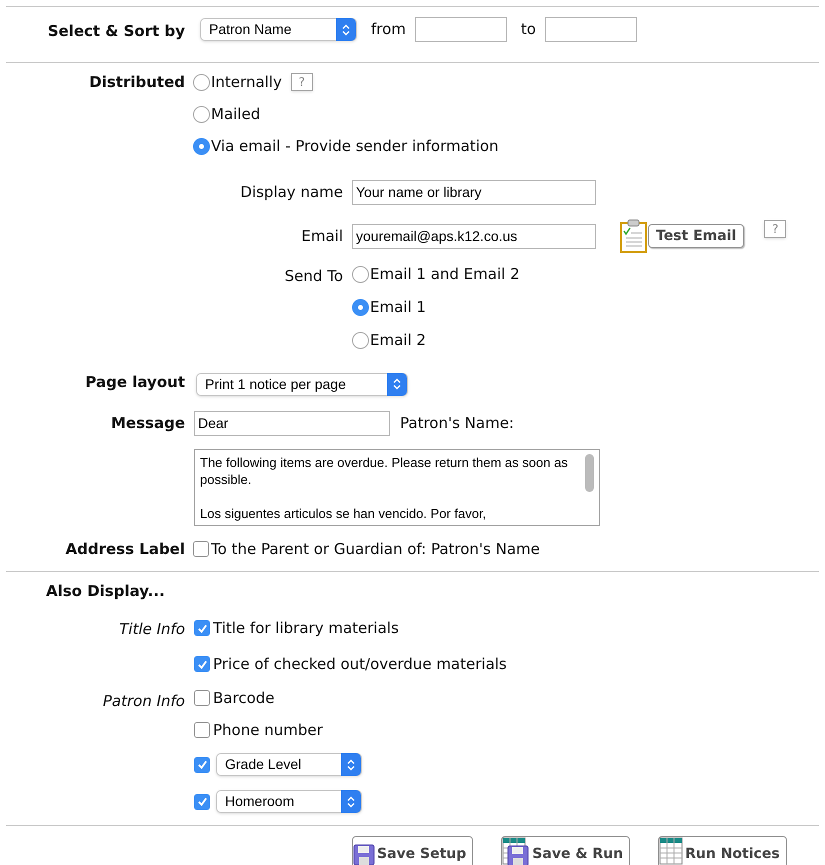  I want to click on option-label: Via email - Provide sender information, so click(355, 146).